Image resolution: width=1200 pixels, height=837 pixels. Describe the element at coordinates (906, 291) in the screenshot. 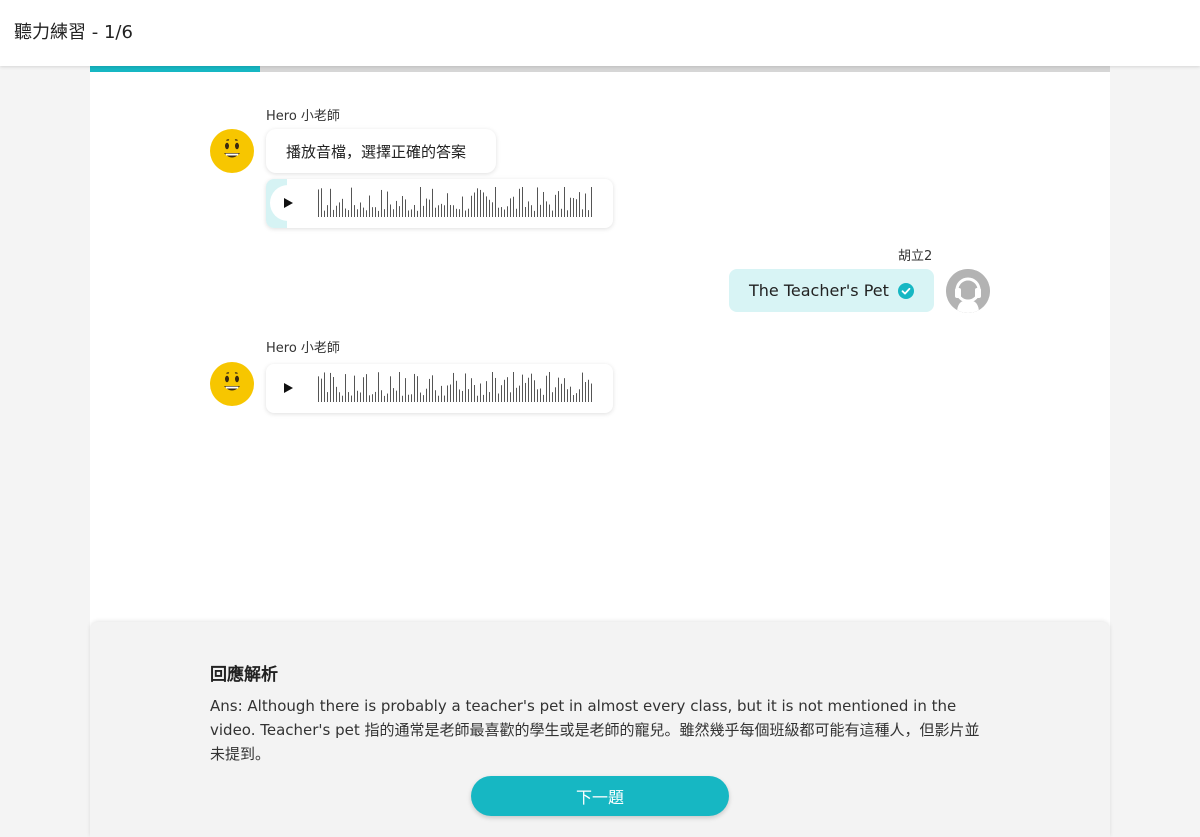

I see `check-circle-icon` at that location.